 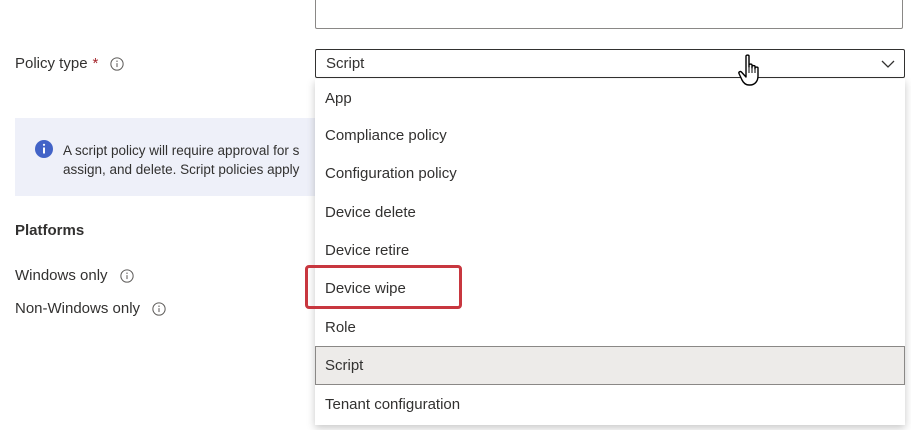 What do you see at coordinates (50, 230) in the screenshot?
I see `platforms-heading: Platforms` at bounding box center [50, 230].